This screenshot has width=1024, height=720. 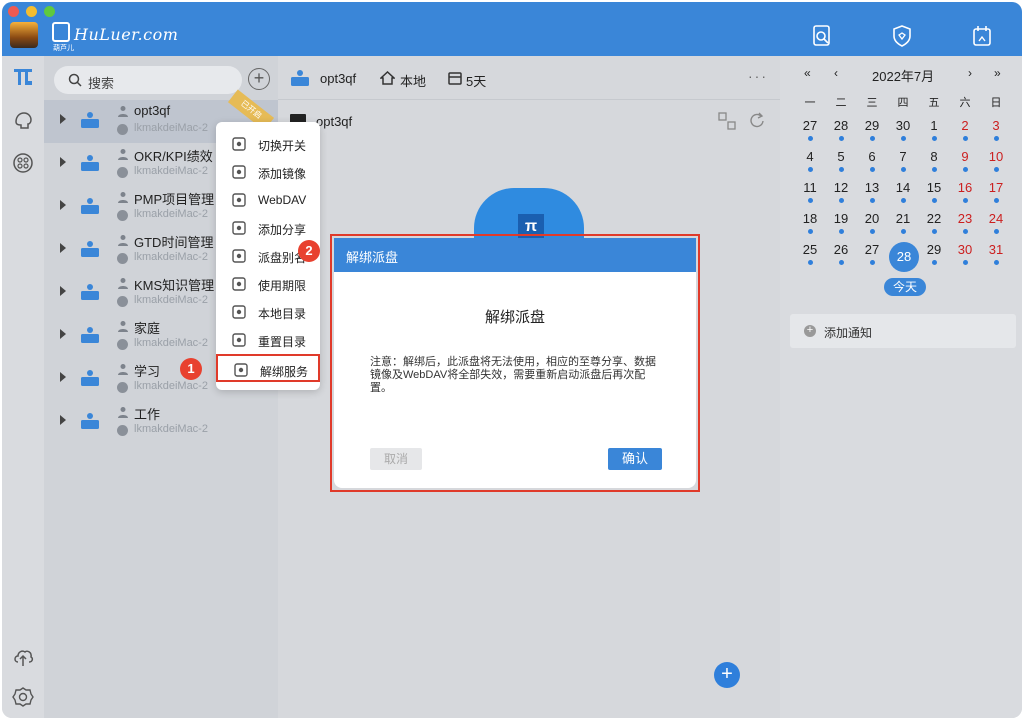 I want to click on prev-year-button: «, so click(x=807, y=73).